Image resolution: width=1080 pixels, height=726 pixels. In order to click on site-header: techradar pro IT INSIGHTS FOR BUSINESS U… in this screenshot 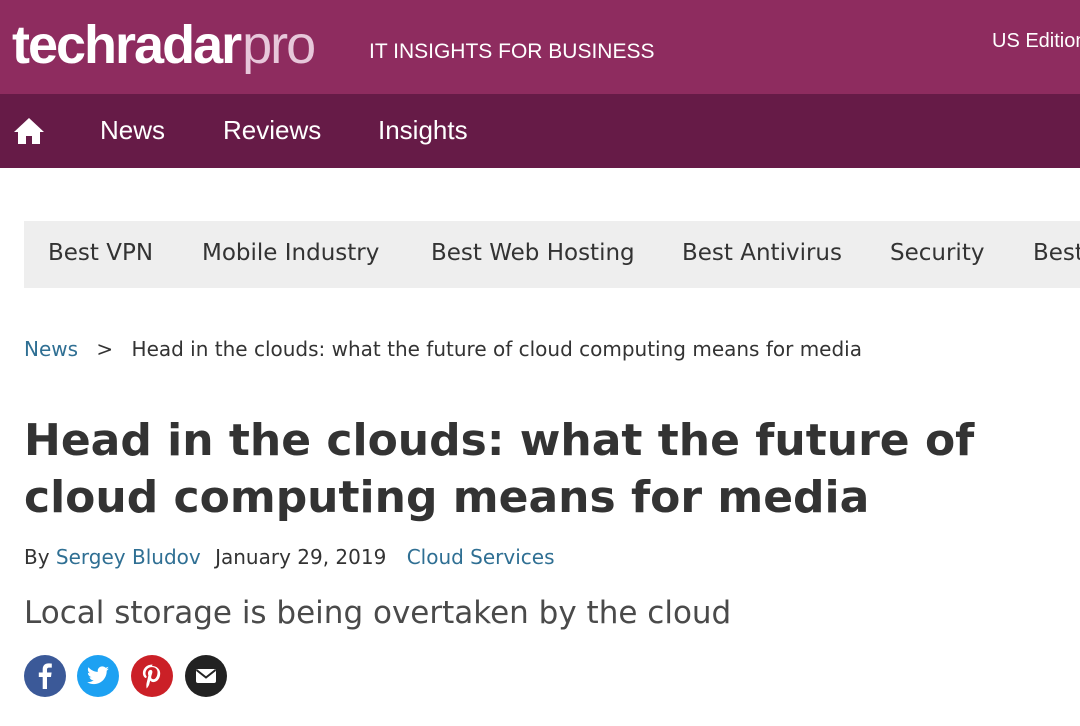, I will do `click(540, 47)`.